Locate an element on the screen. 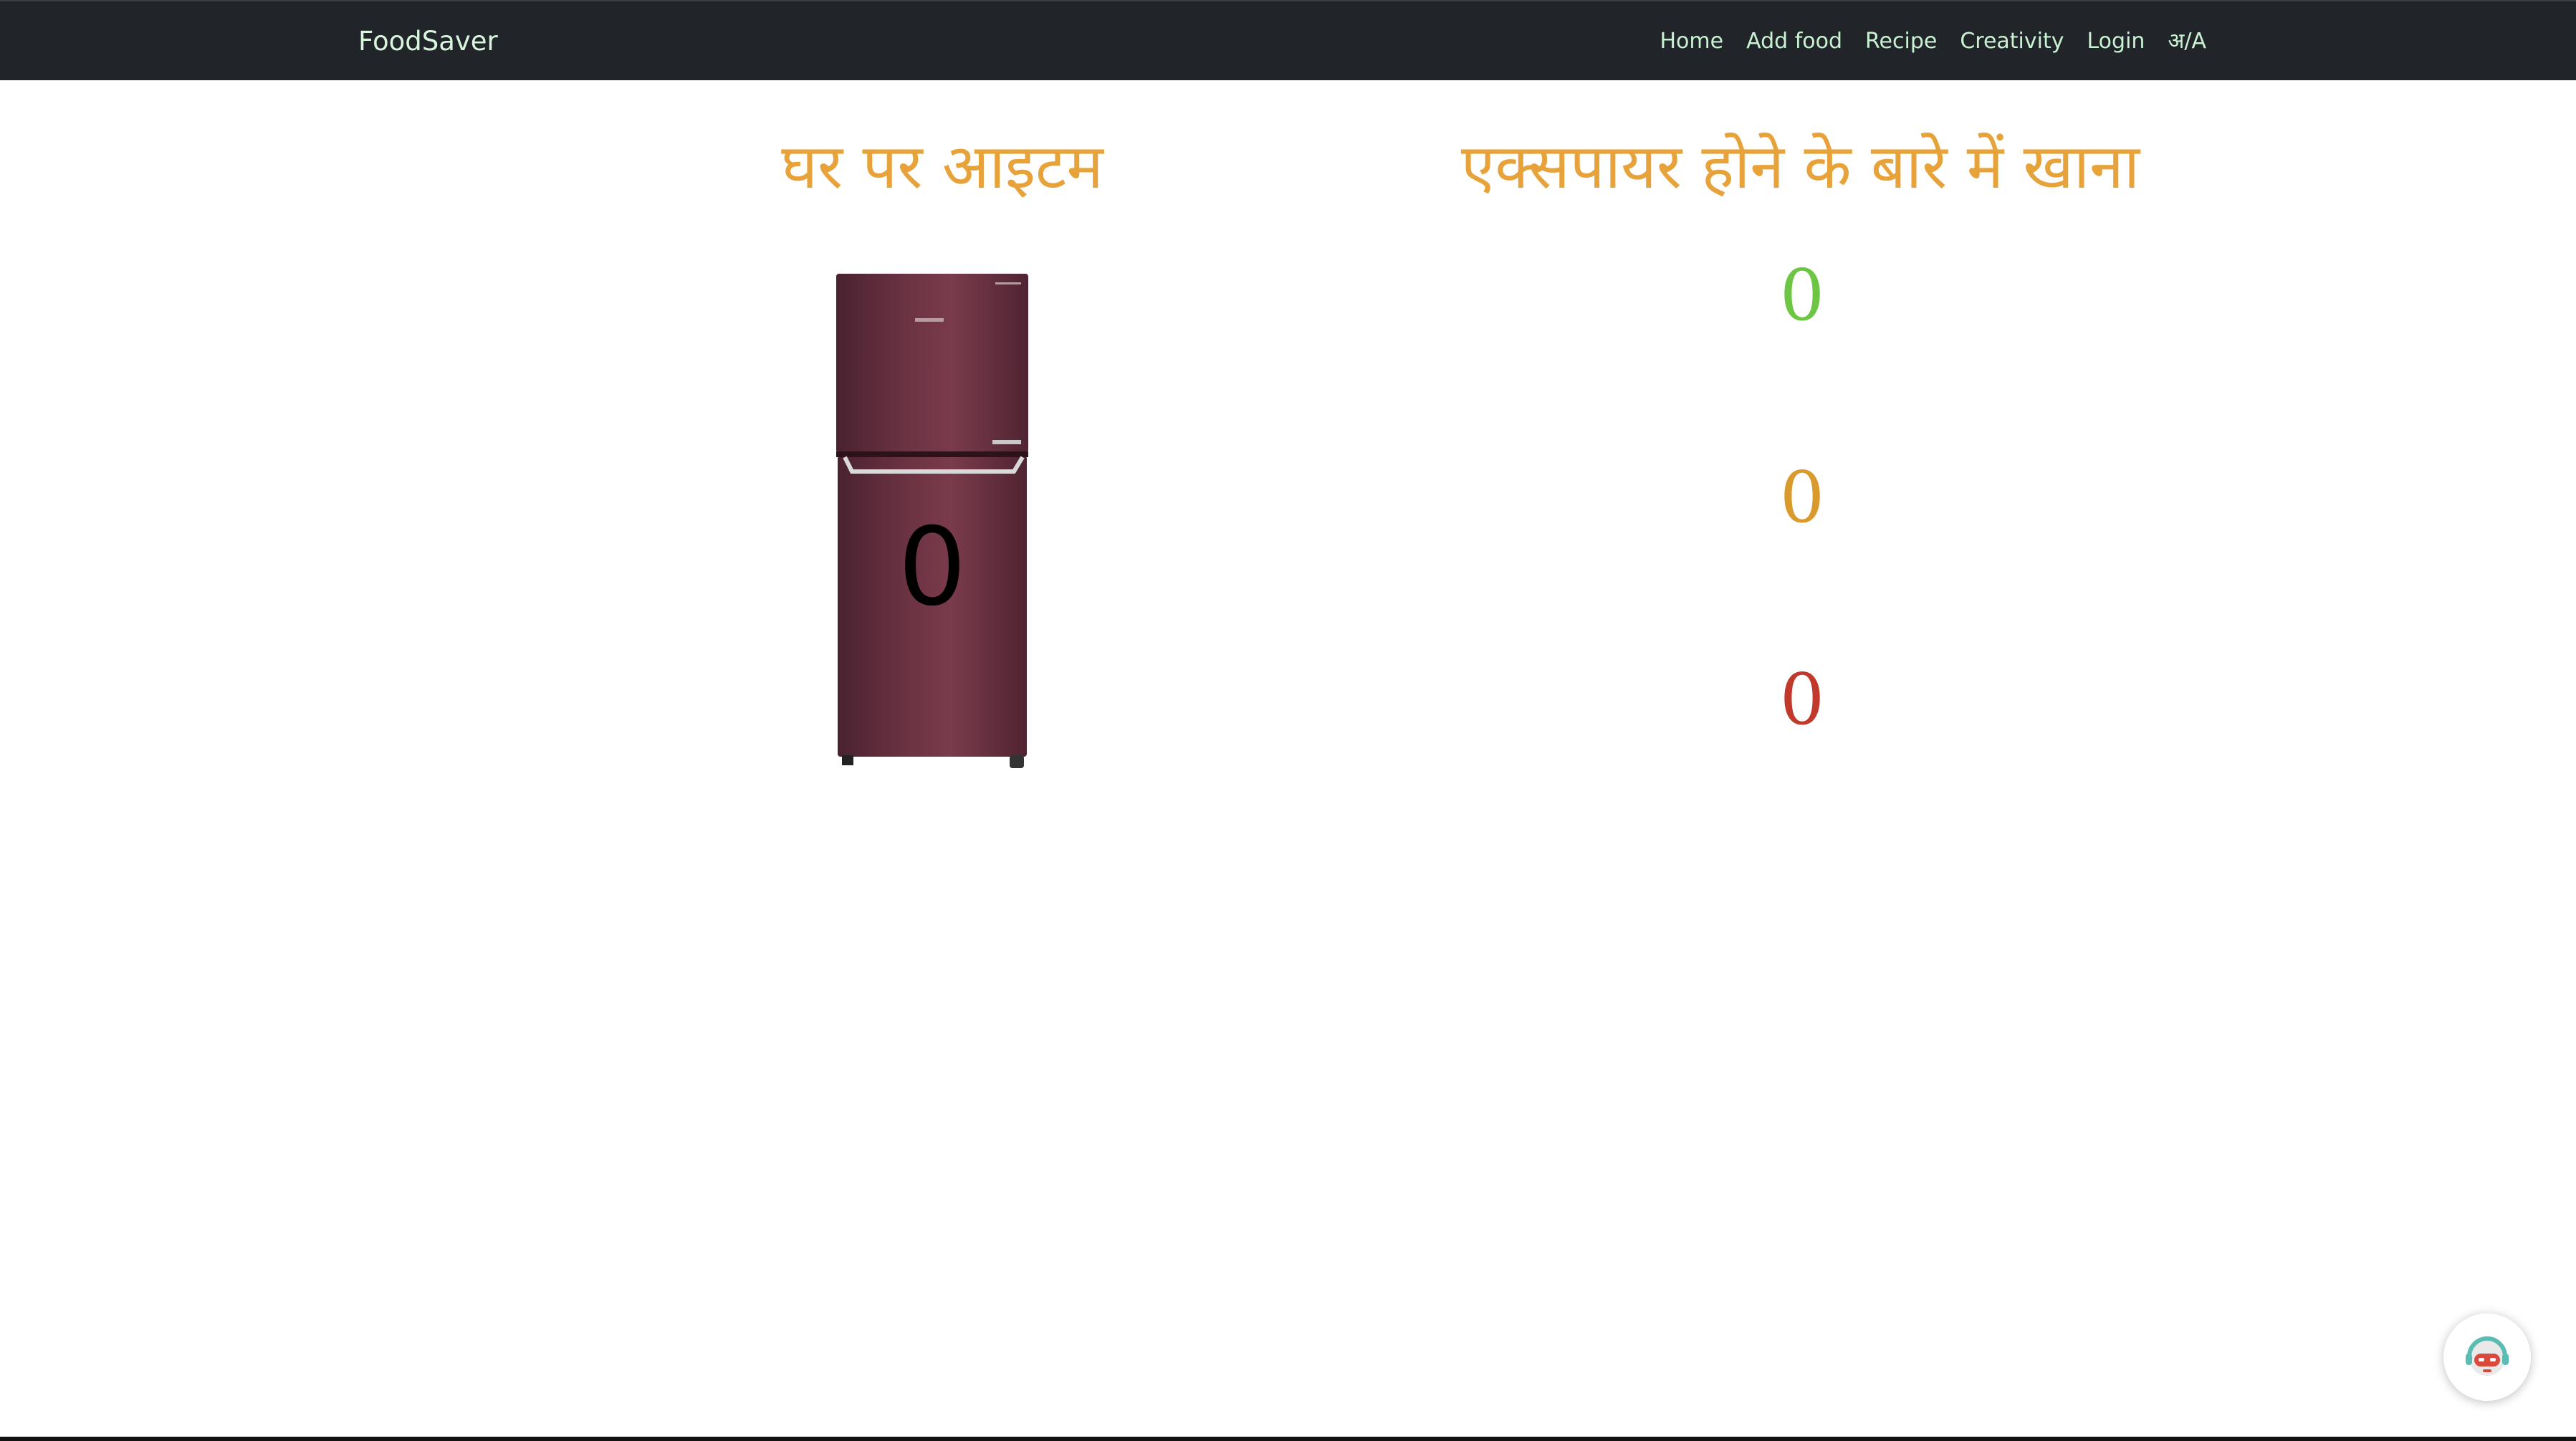 This screenshot has width=2576, height=1441. expiring-food-heading: एक्सपायर होने के बारे में खाना is located at coordinates (1800, 167).